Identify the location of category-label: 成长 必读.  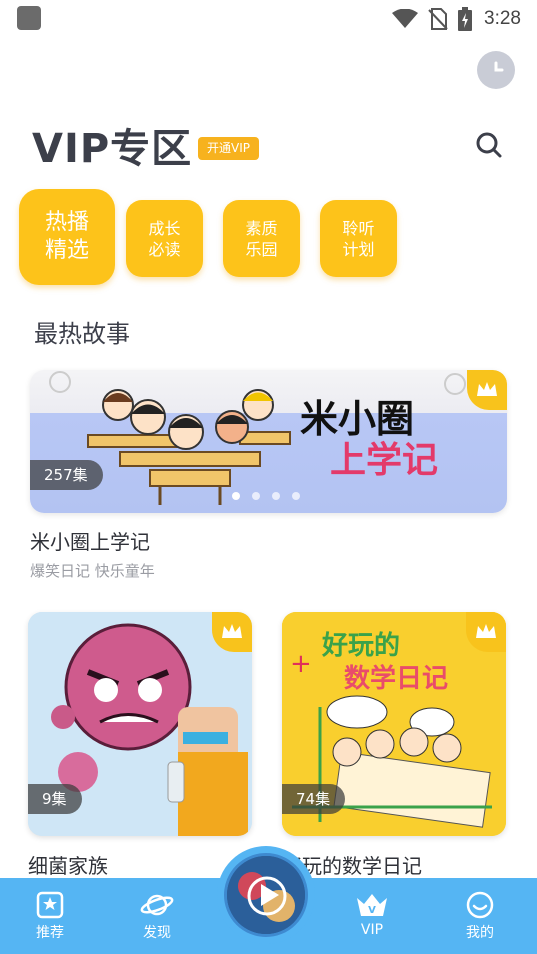
(164, 238).